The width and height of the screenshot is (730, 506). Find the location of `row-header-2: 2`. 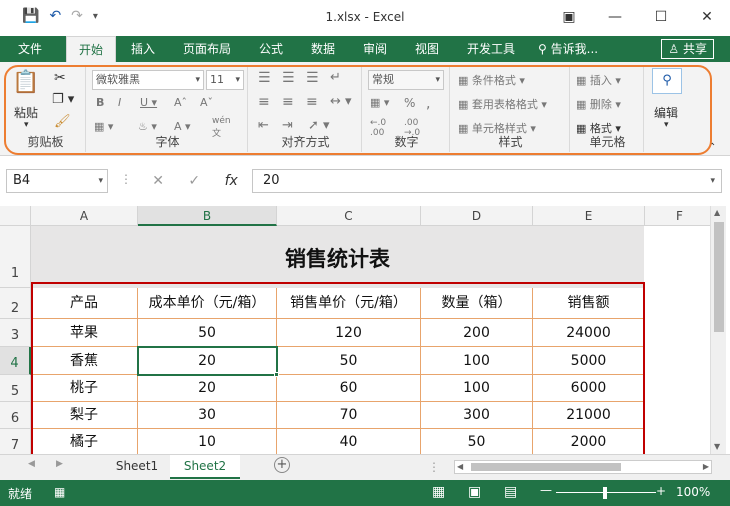

row-header-2: 2 is located at coordinates (15, 303).